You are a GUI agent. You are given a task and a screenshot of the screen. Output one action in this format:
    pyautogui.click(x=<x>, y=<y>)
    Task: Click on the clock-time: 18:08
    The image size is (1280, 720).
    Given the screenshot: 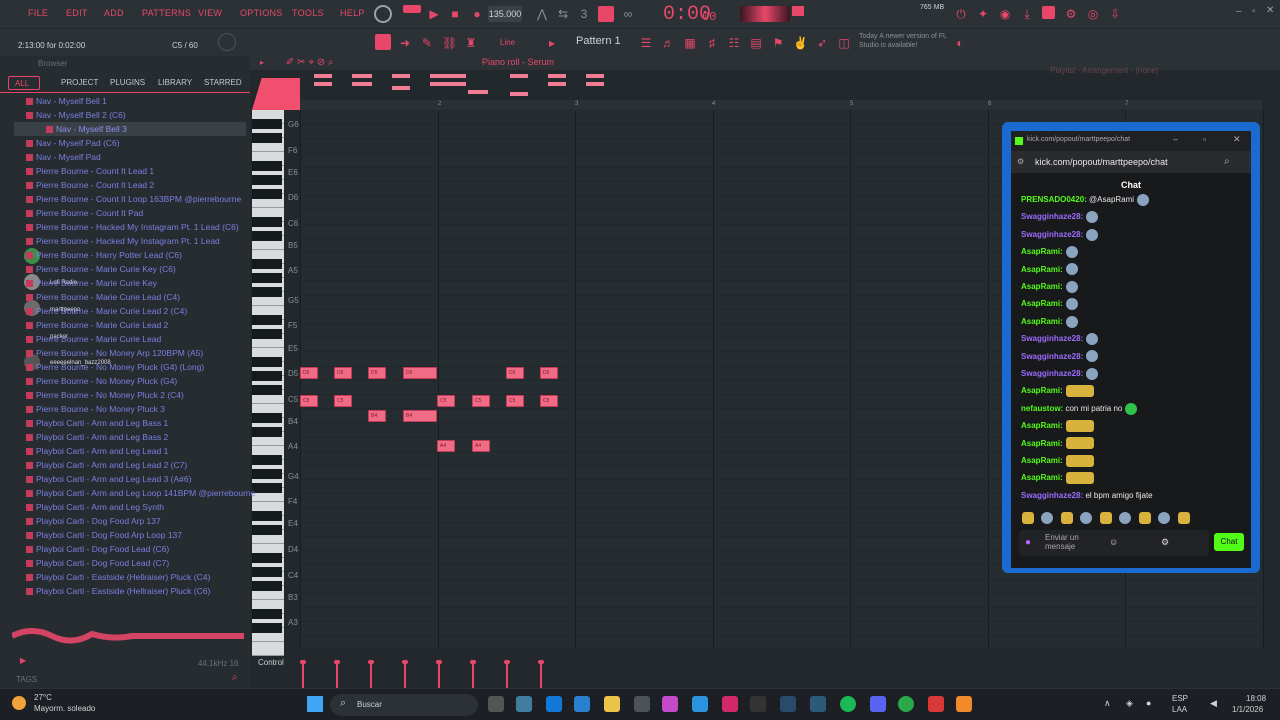 What is the action you would take?
    pyautogui.click(x=1256, y=698)
    